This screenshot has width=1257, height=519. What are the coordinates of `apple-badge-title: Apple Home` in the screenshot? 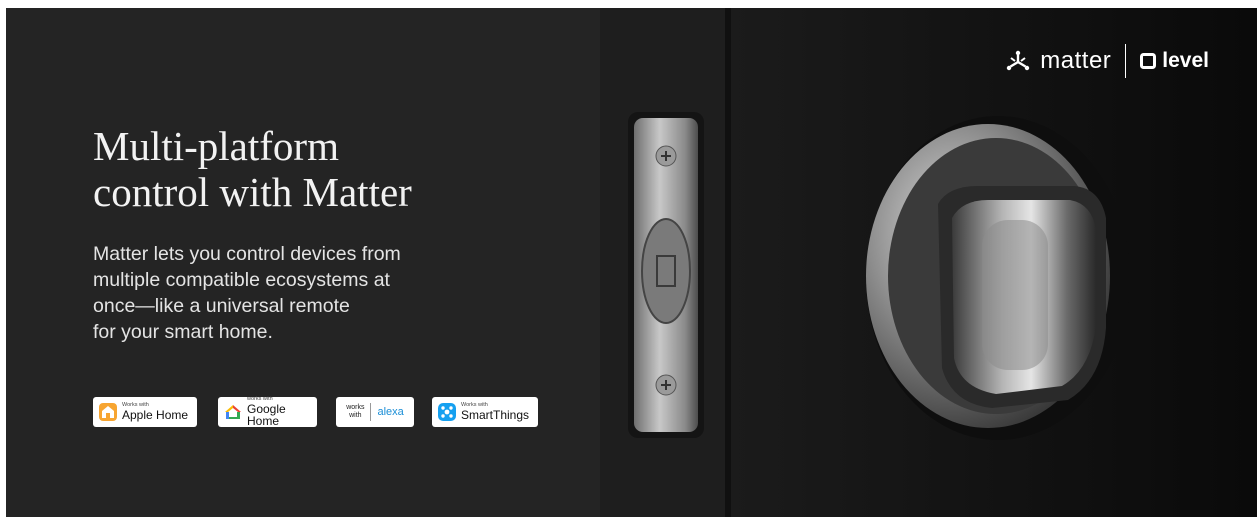 It's located at (155, 415).